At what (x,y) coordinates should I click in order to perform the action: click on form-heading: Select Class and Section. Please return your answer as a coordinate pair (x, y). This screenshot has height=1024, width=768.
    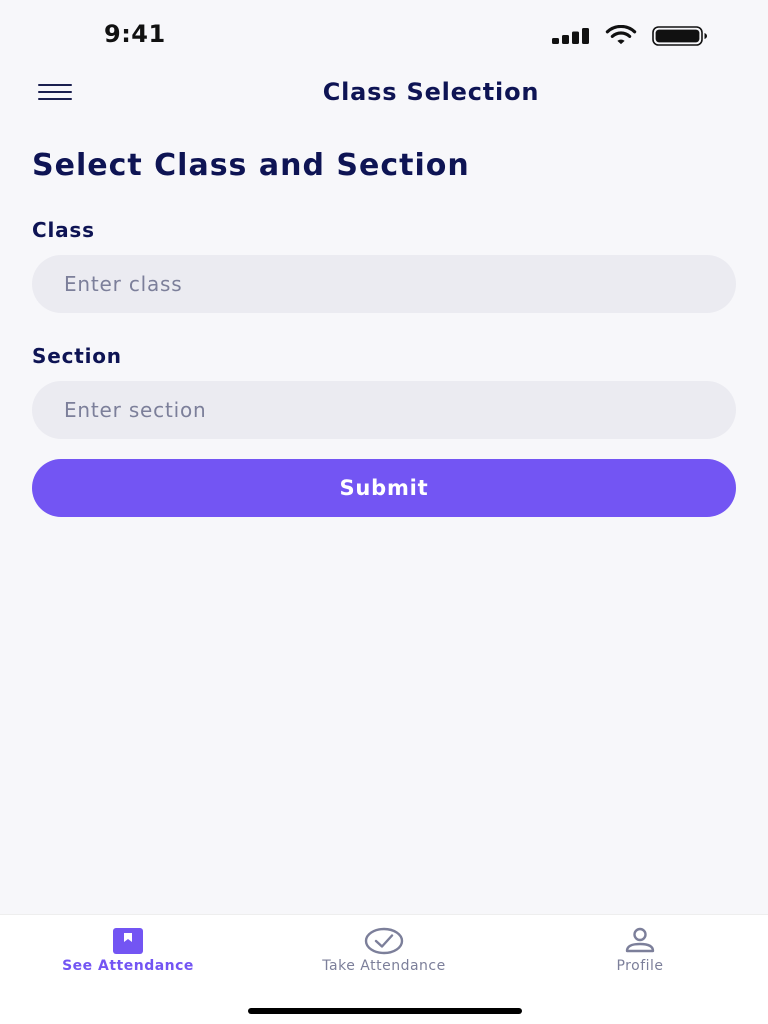
    Looking at the image, I should click on (251, 165).